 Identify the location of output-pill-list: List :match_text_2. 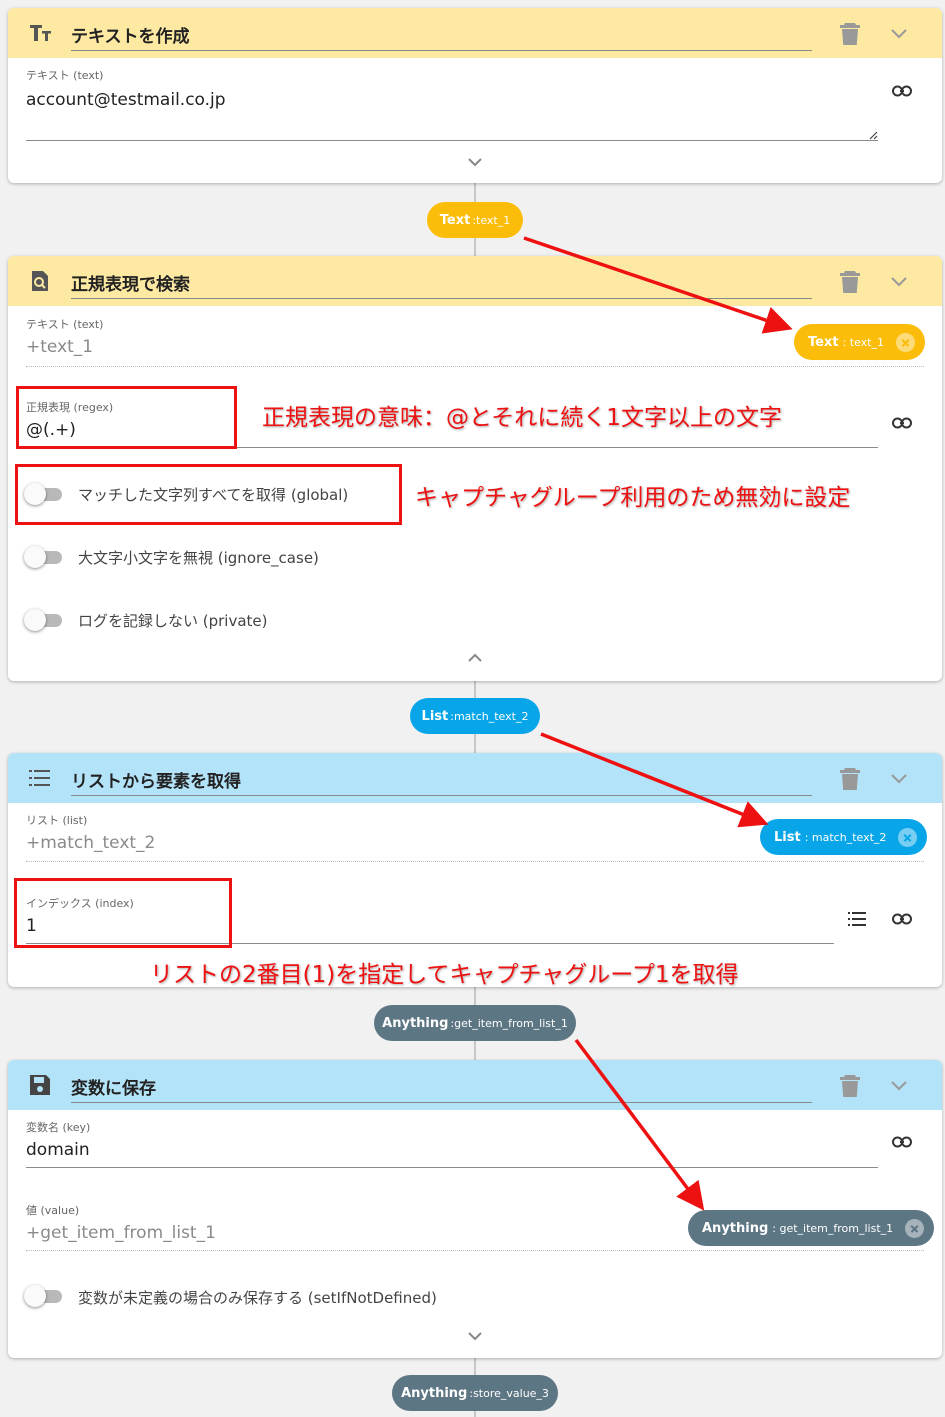
(475, 716).